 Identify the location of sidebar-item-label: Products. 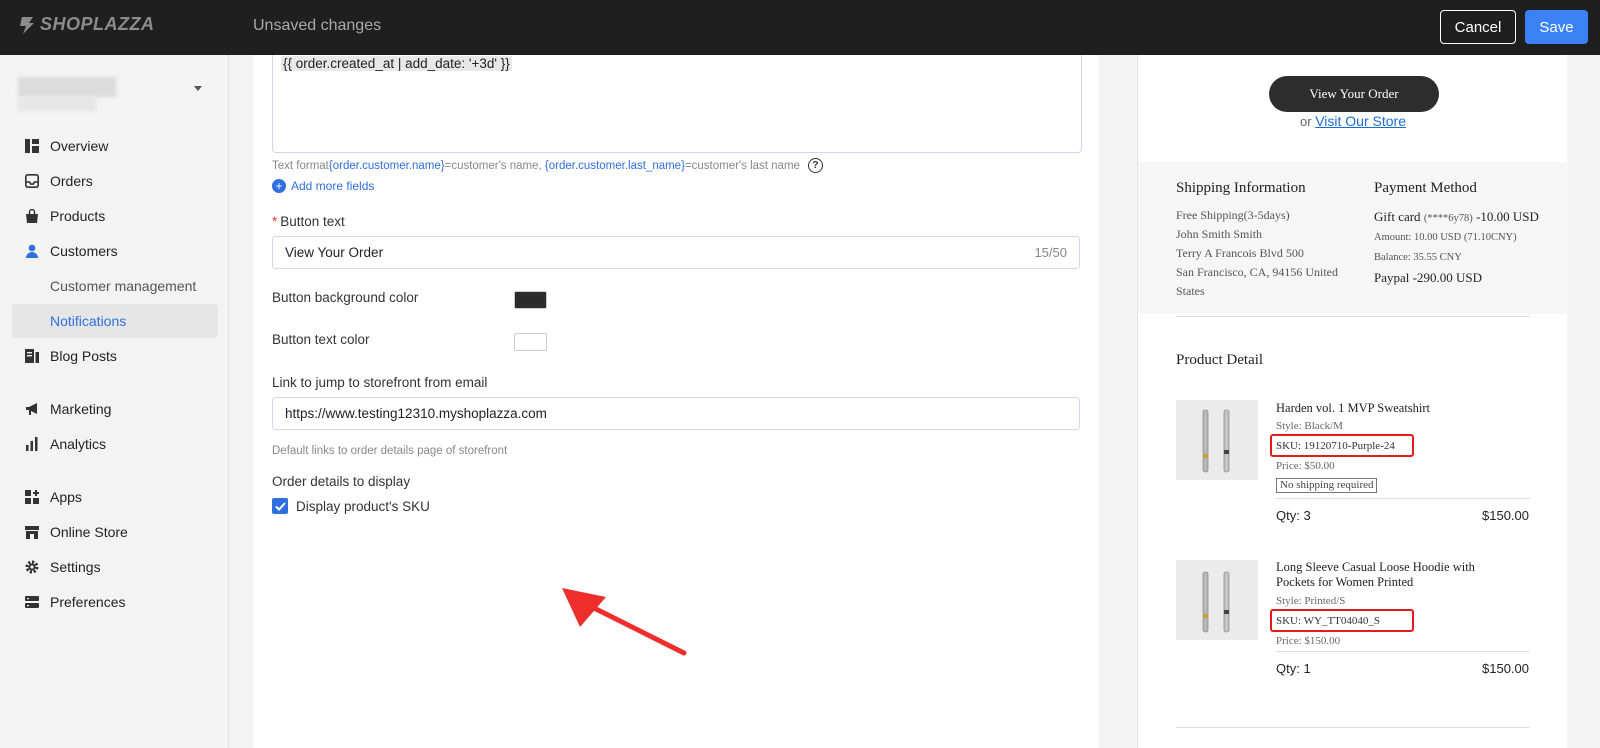
(78, 216).